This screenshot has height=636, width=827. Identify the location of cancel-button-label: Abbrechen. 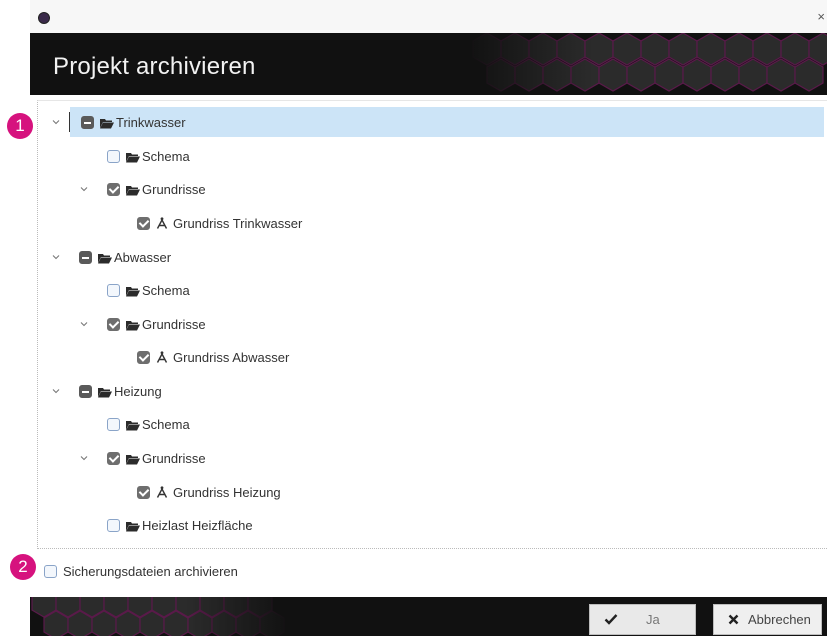
(779, 619).